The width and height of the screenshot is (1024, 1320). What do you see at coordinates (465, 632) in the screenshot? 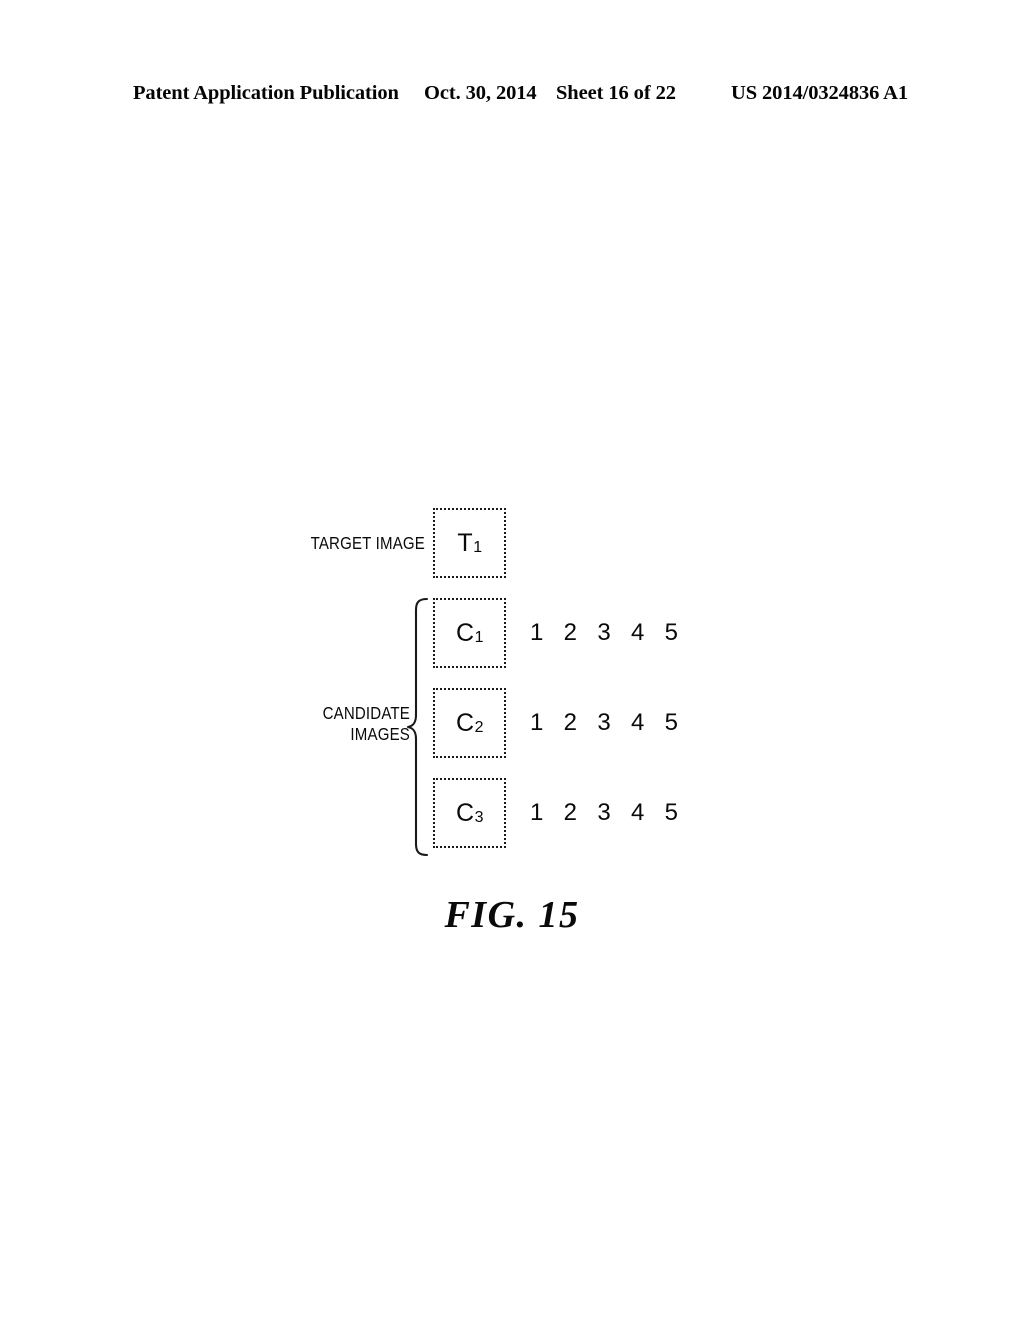
I see `candidate-1-symbol: C` at bounding box center [465, 632].